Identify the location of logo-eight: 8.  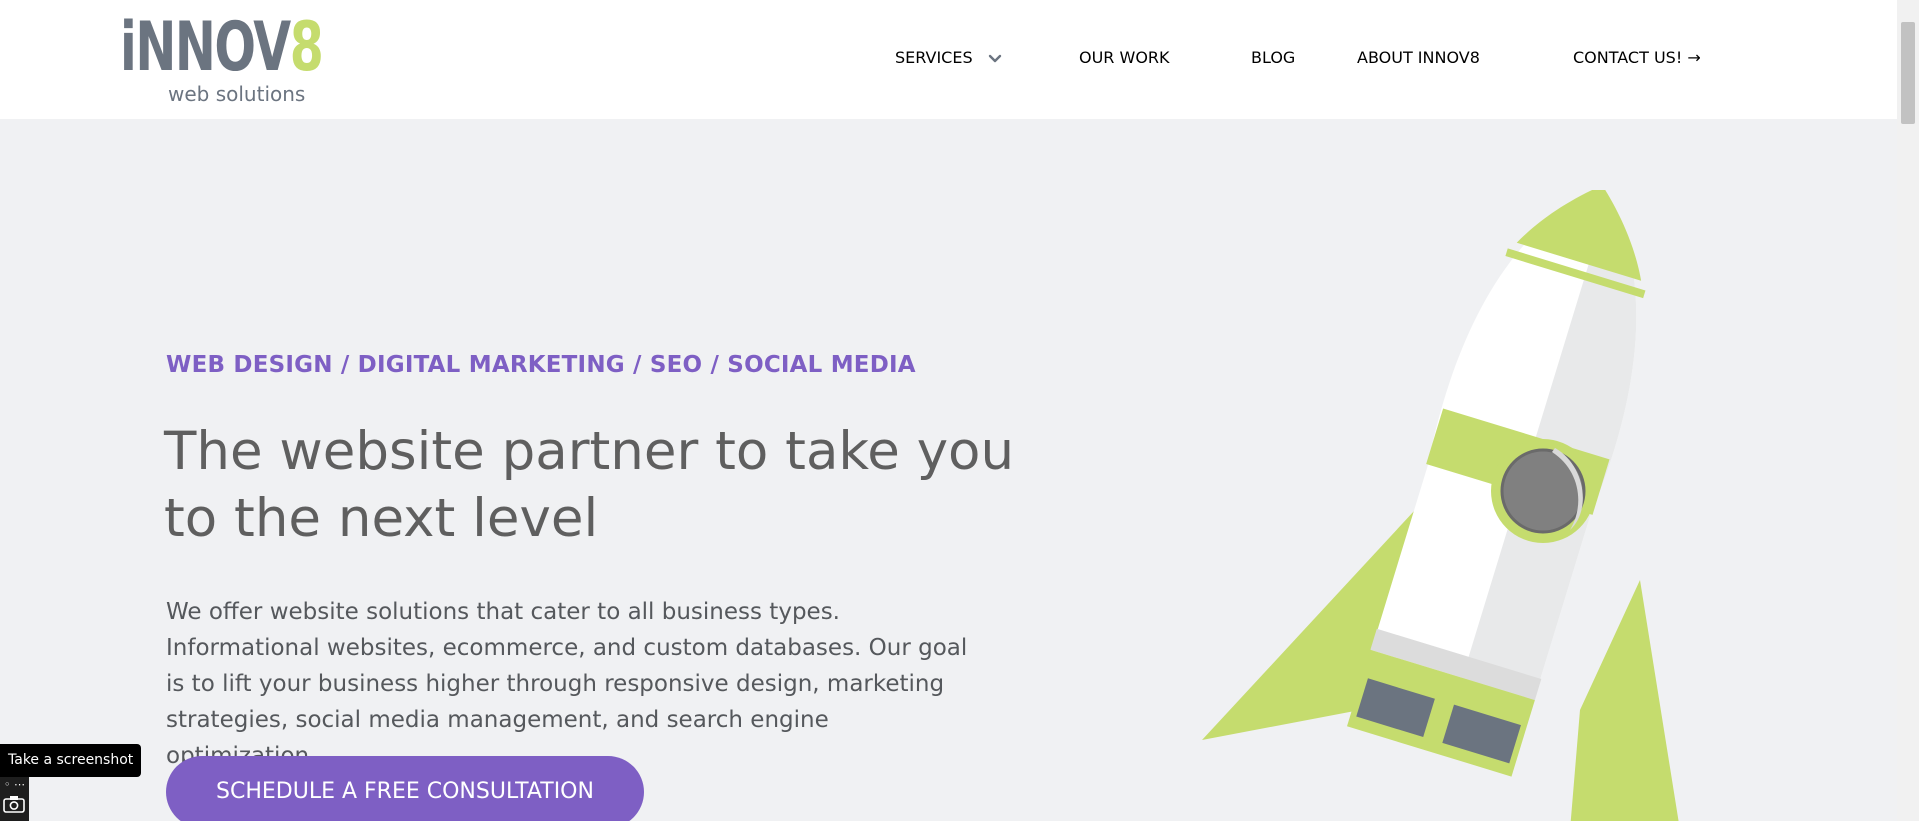
(306, 47).